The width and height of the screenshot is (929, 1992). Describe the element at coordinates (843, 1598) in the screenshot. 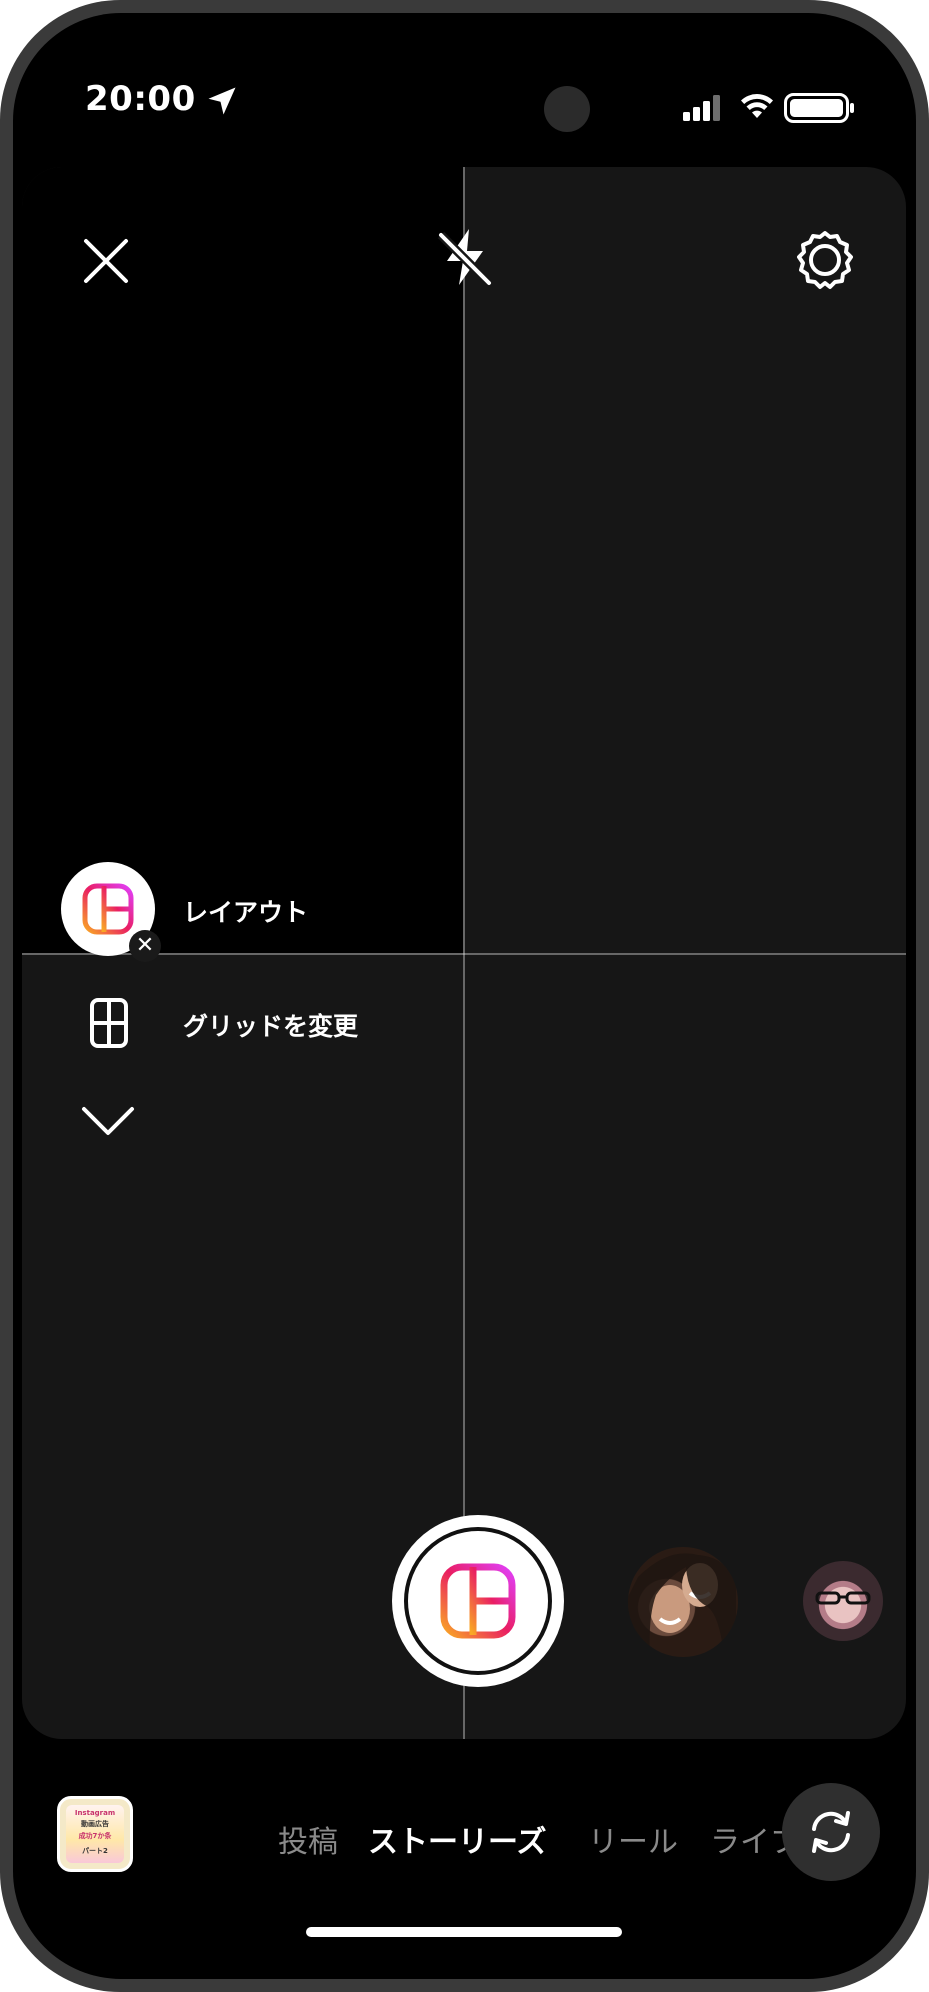

I see `glasses-icon` at that location.